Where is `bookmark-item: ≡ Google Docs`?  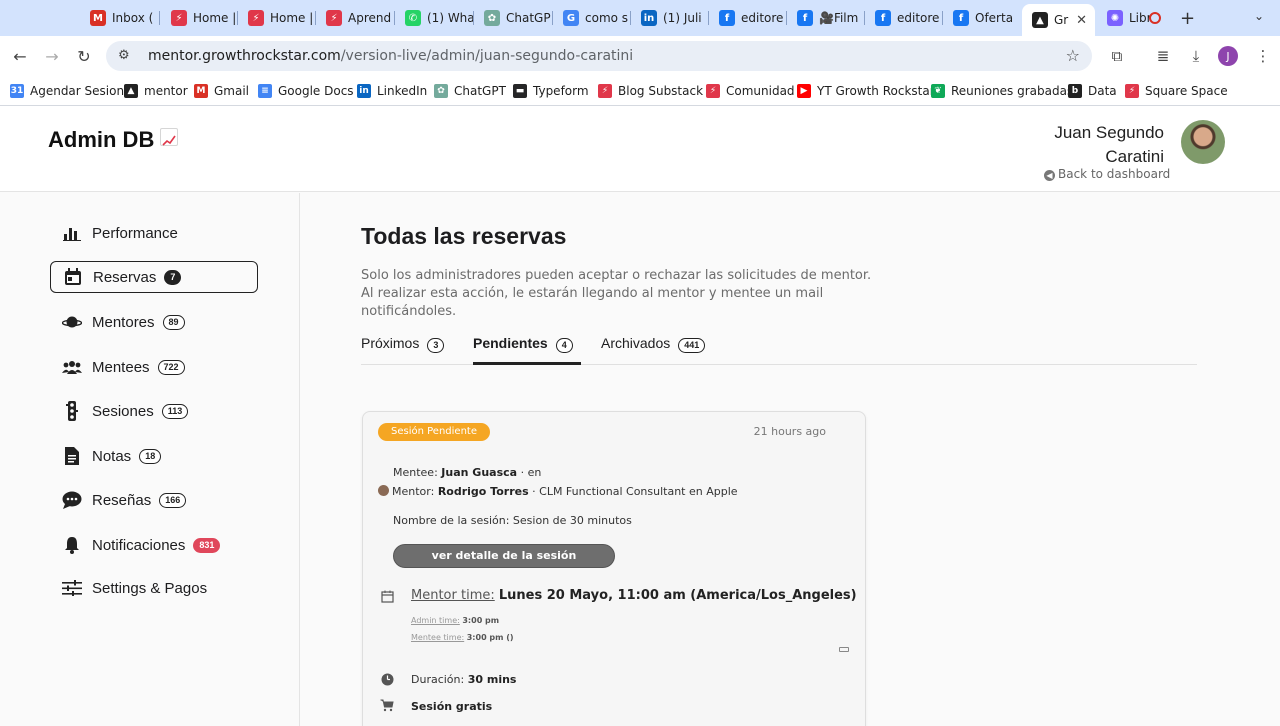 bookmark-item: ≡ Google Docs is located at coordinates (306, 91).